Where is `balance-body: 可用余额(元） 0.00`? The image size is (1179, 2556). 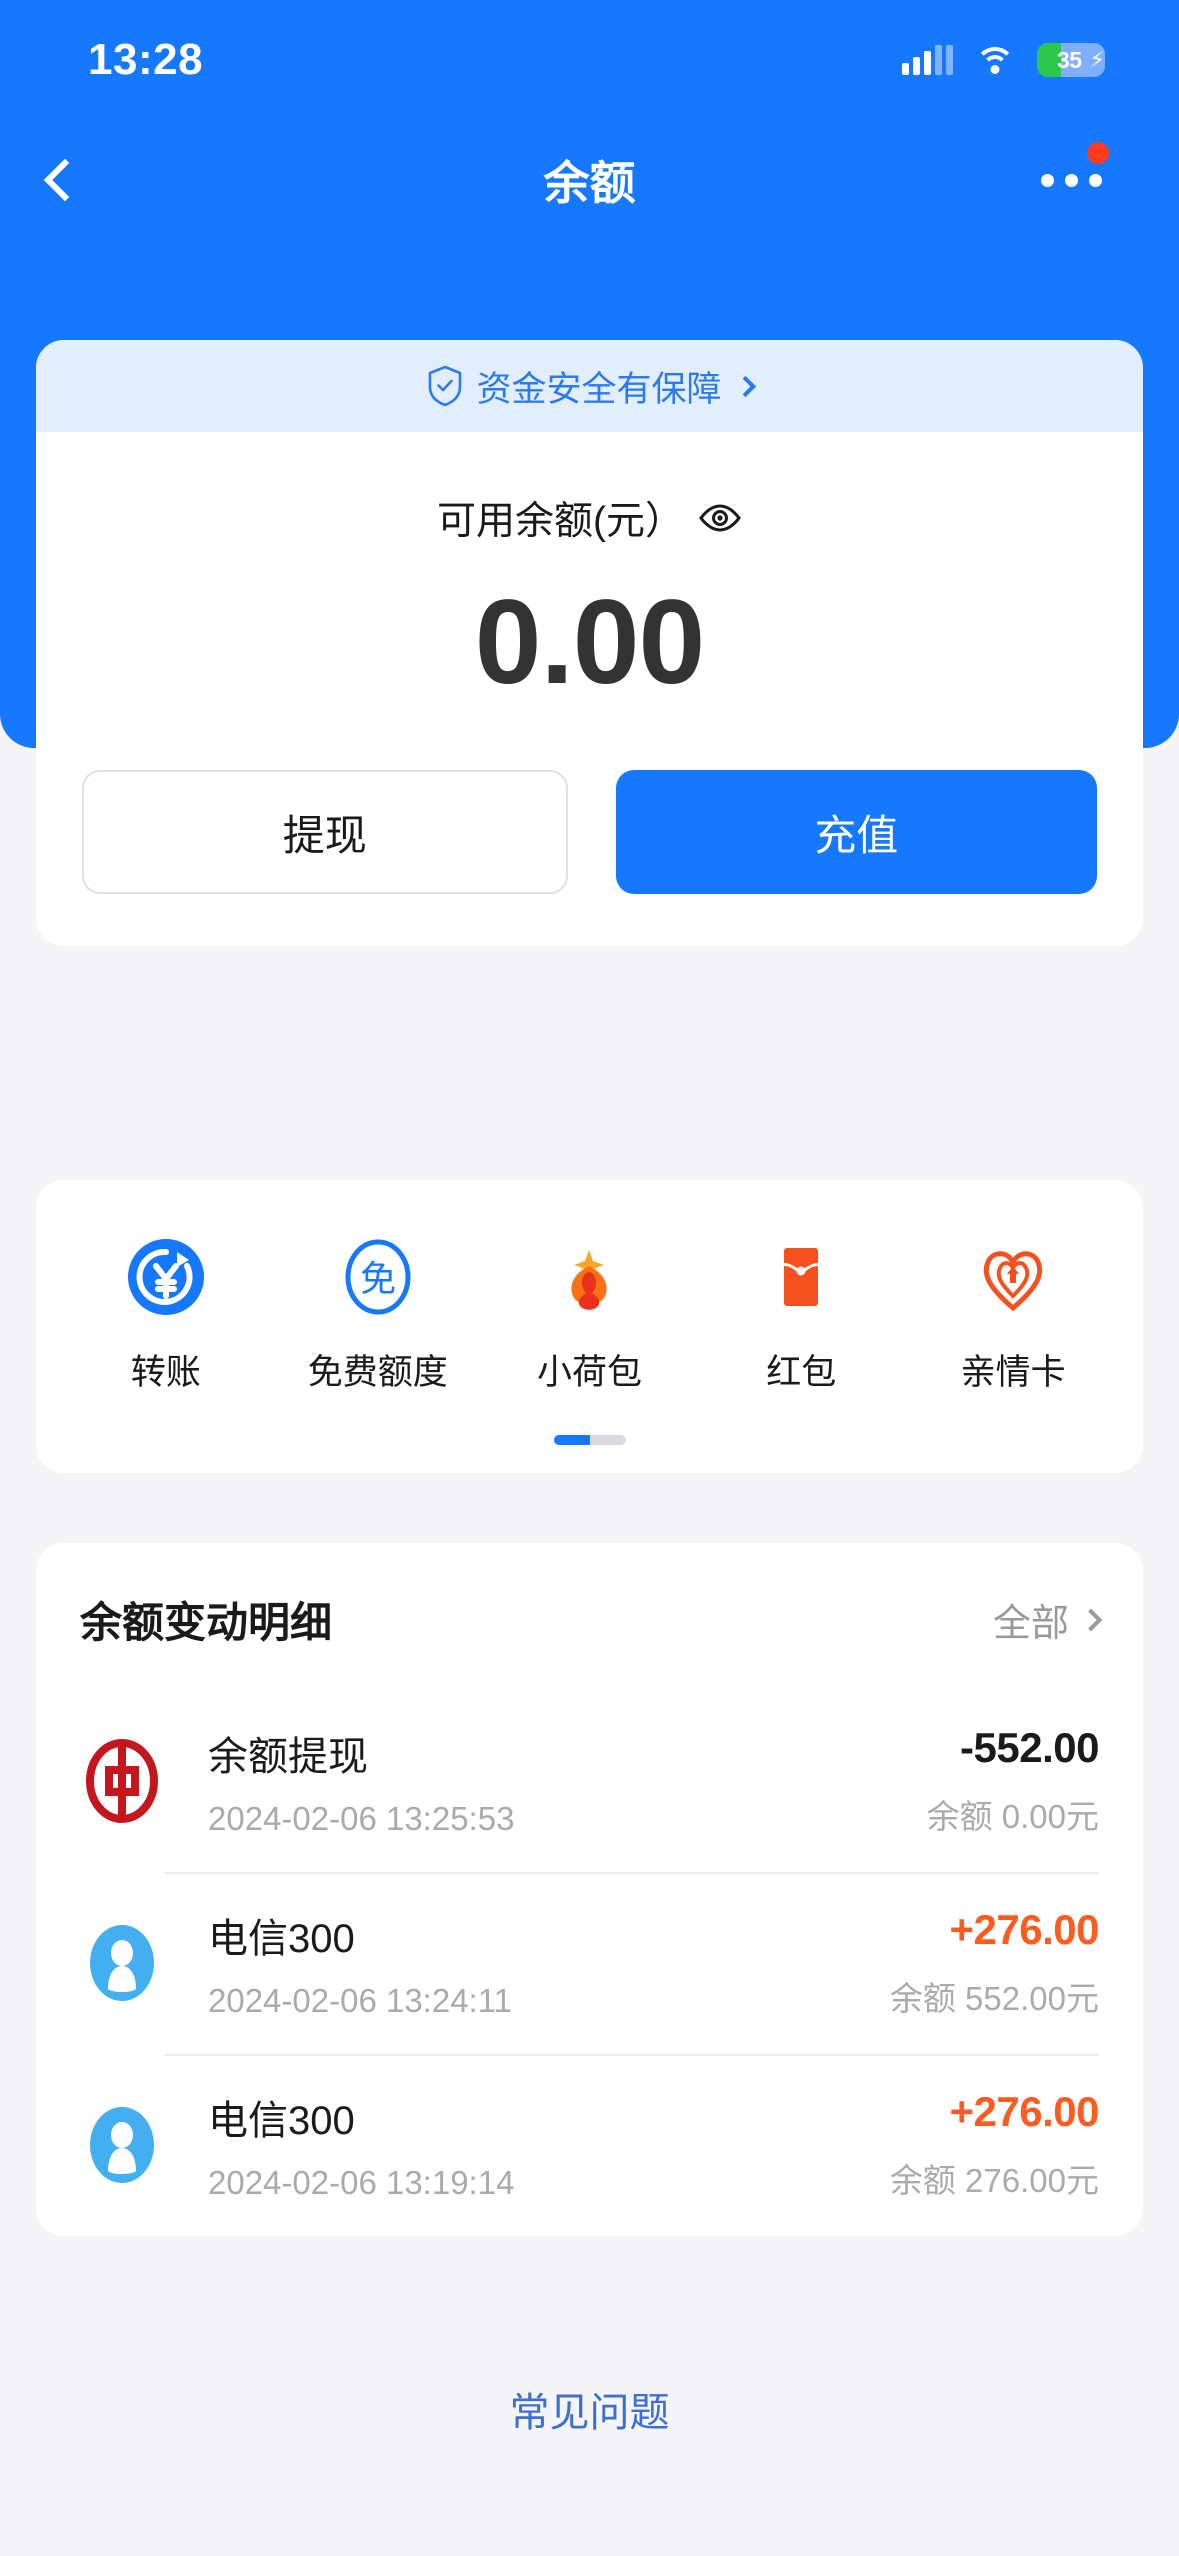 balance-body: 可用余额(元） 0.00 is located at coordinates (589, 570).